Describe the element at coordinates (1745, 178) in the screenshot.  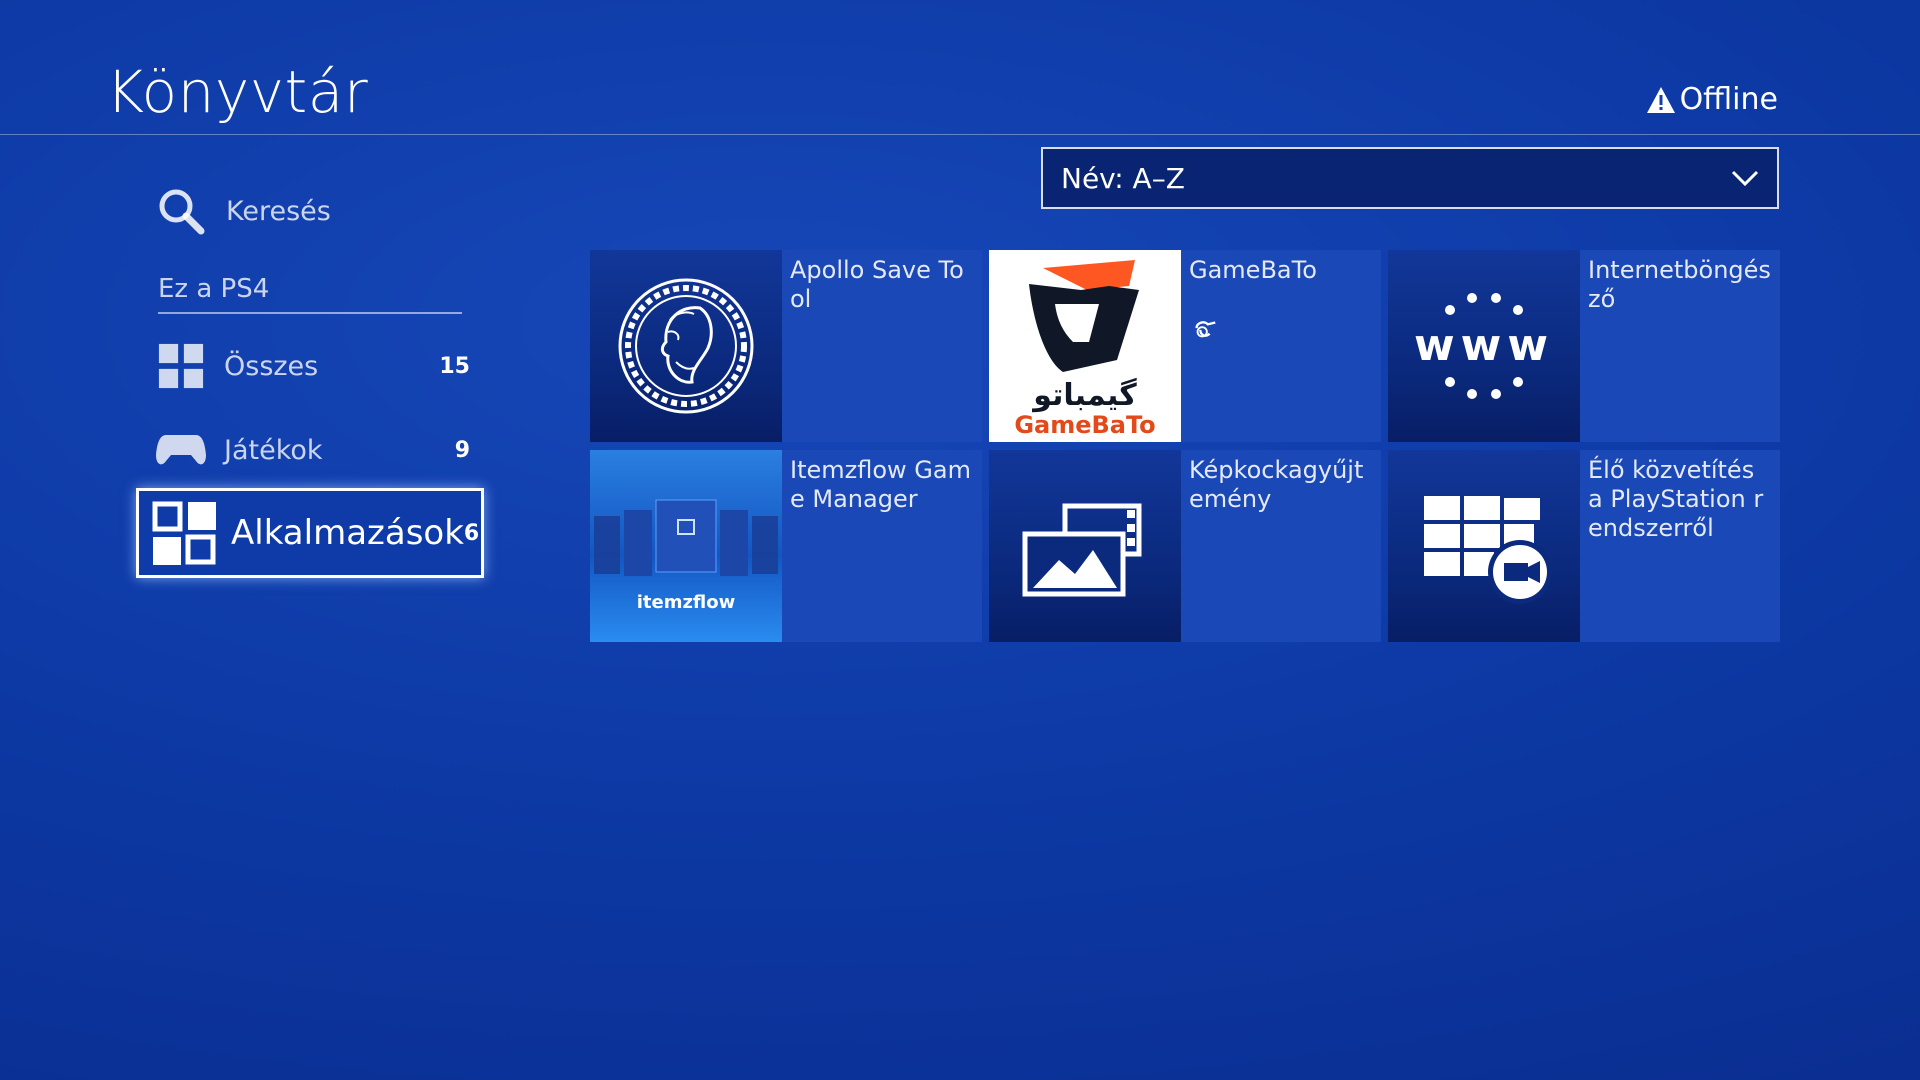
I see `chevron-down-icon` at that location.